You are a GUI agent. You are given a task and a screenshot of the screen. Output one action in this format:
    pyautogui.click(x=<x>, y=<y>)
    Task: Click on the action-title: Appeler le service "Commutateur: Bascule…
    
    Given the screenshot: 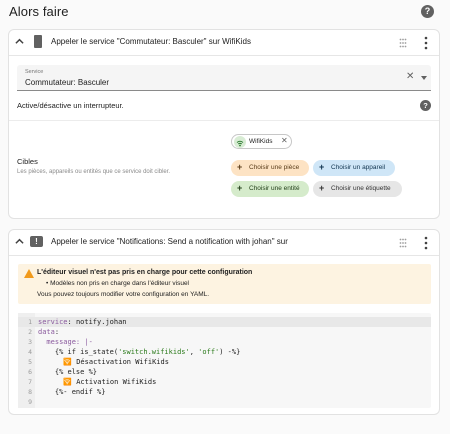 What is the action you would take?
    pyautogui.click(x=151, y=41)
    